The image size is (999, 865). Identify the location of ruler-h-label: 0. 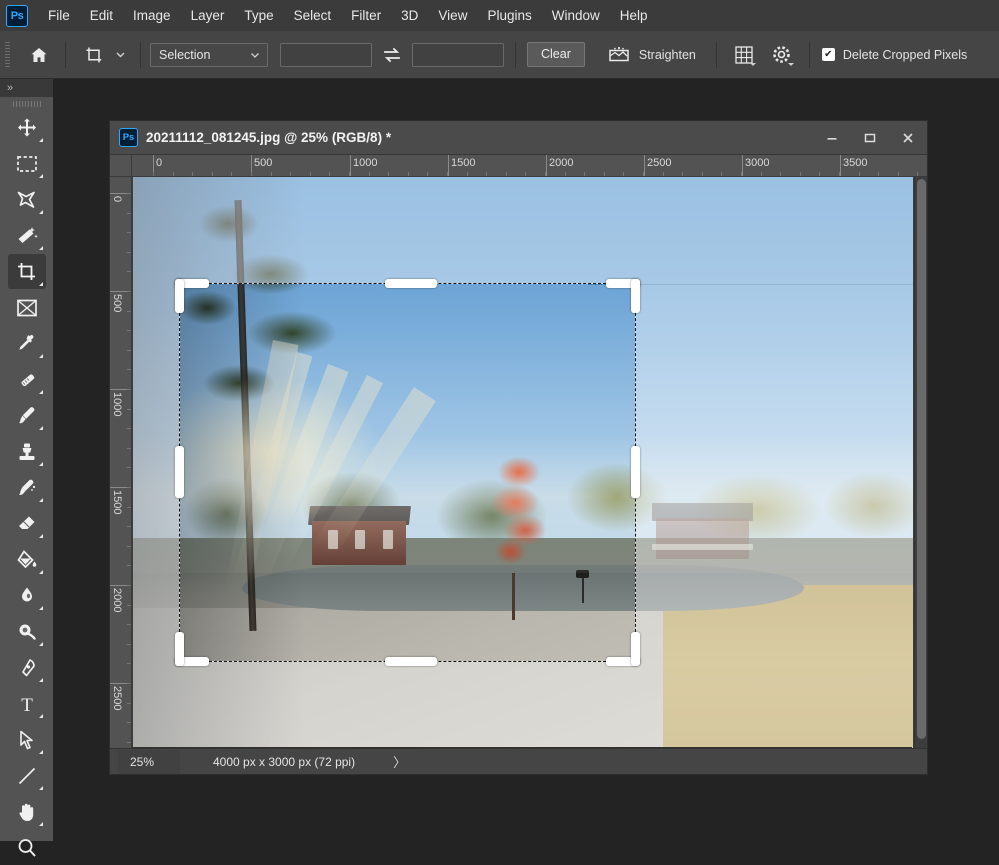
(159, 163).